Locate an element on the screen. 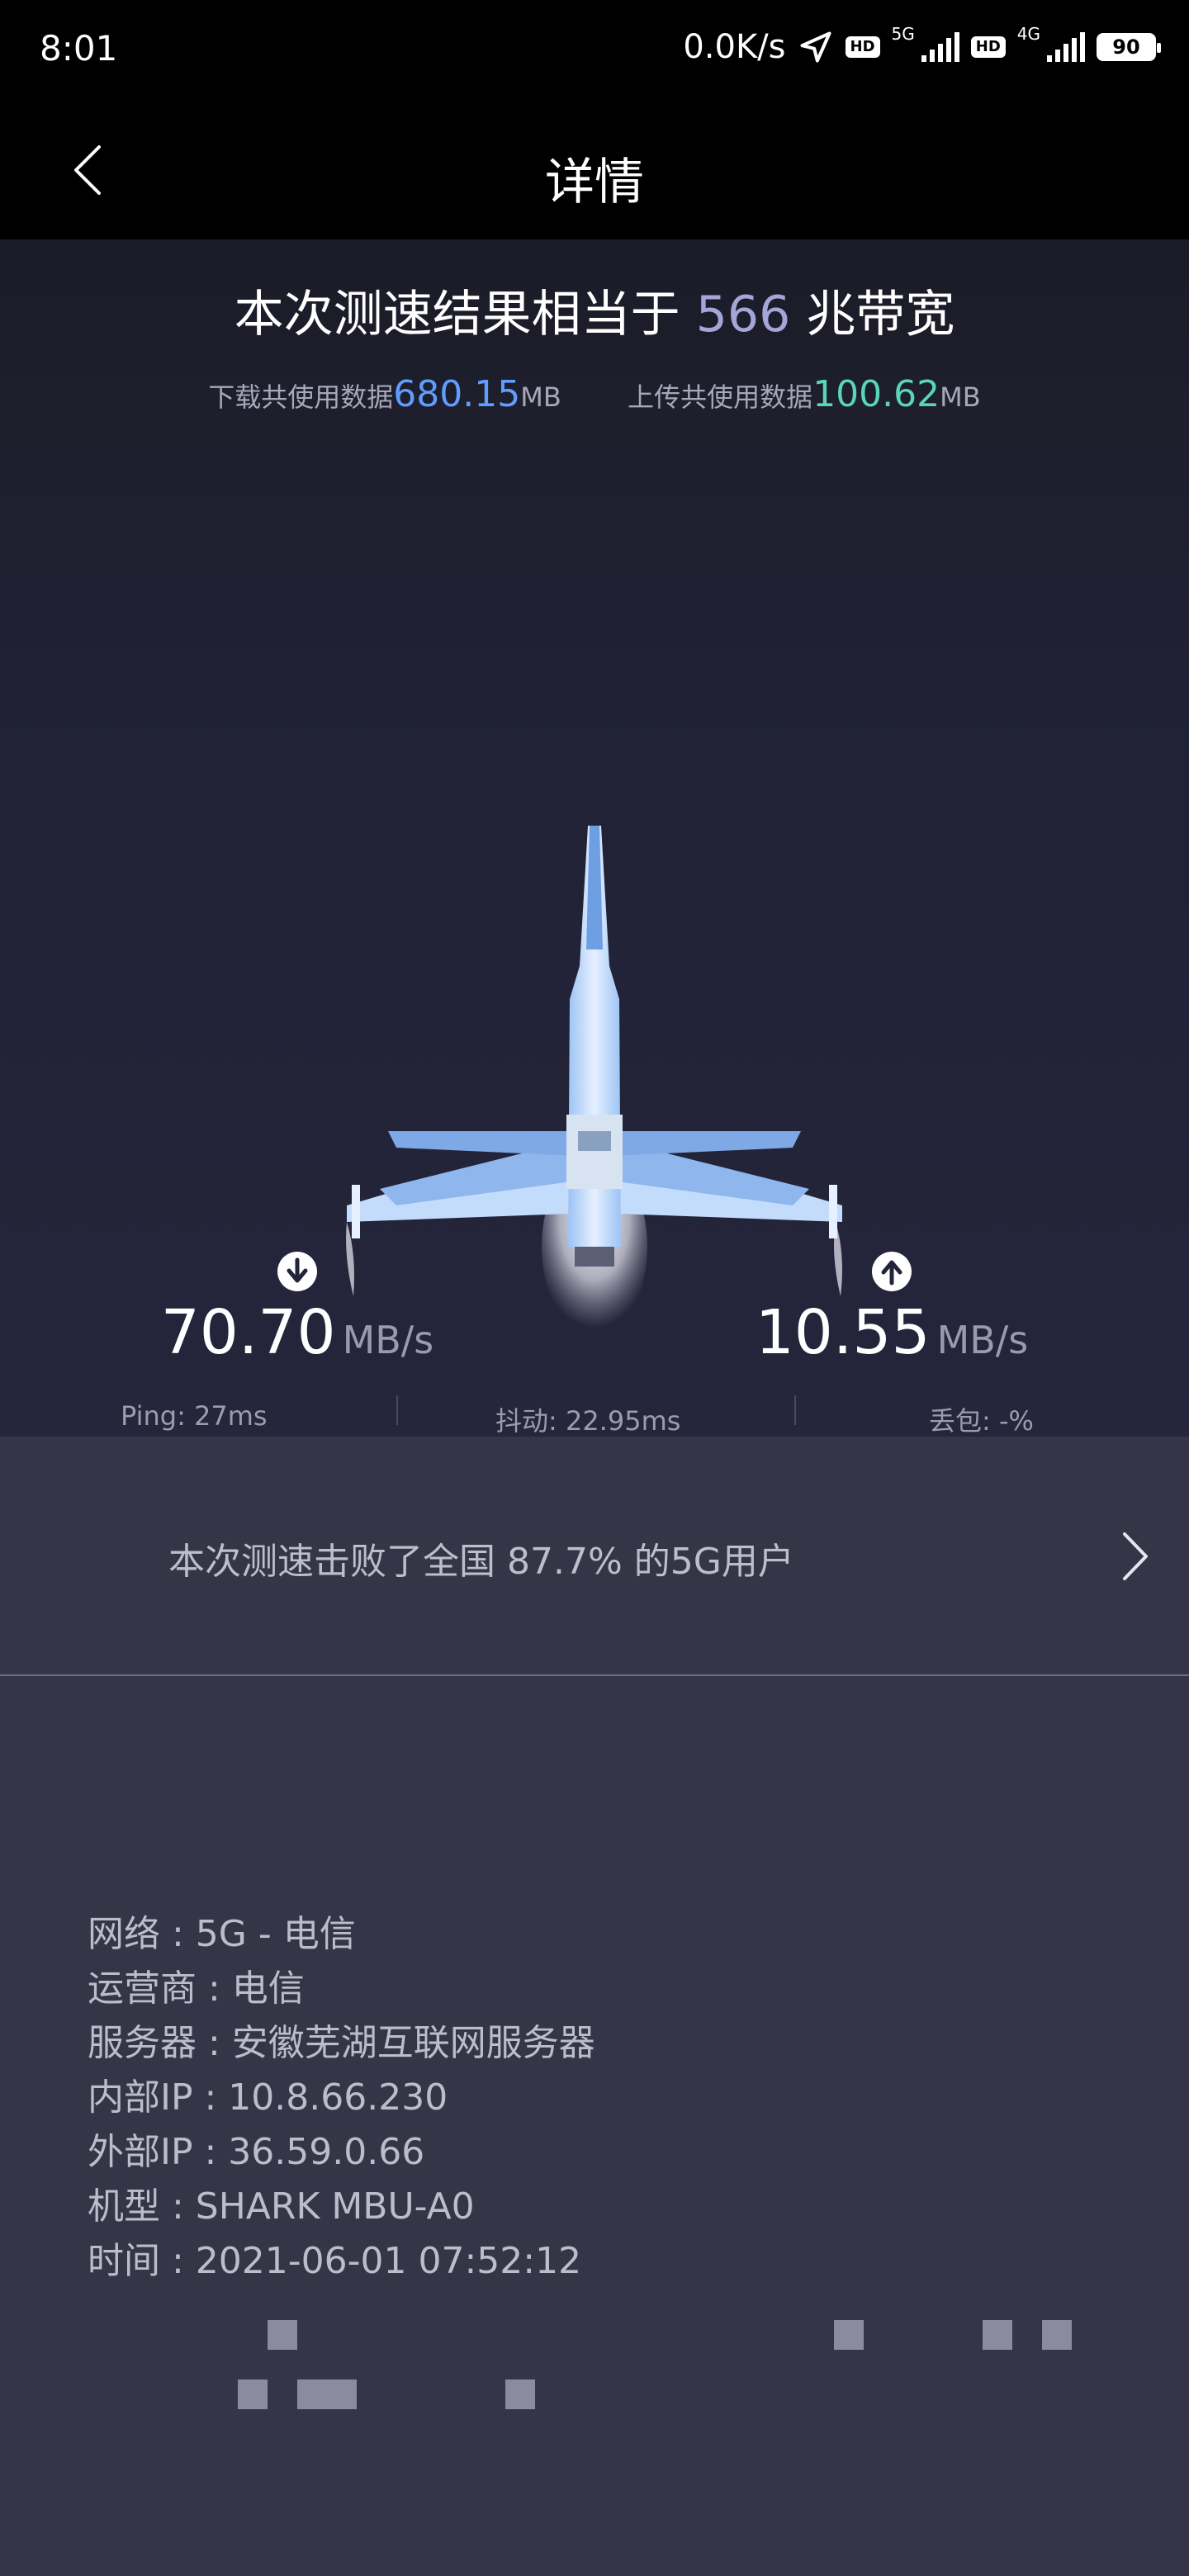 The height and width of the screenshot is (2576, 1189). jet-illustration is located at coordinates (594, 1082).